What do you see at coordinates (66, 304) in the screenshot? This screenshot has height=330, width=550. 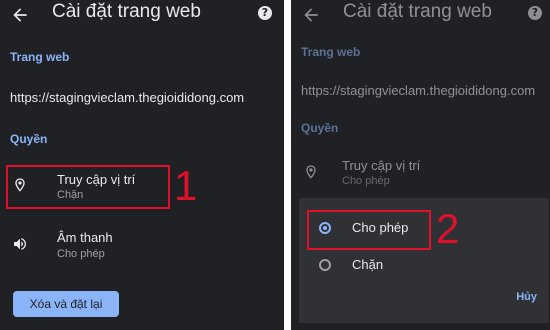 I see `clear-and-reset-button: Xóa và đặt lại` at bounding box center [66, 304].